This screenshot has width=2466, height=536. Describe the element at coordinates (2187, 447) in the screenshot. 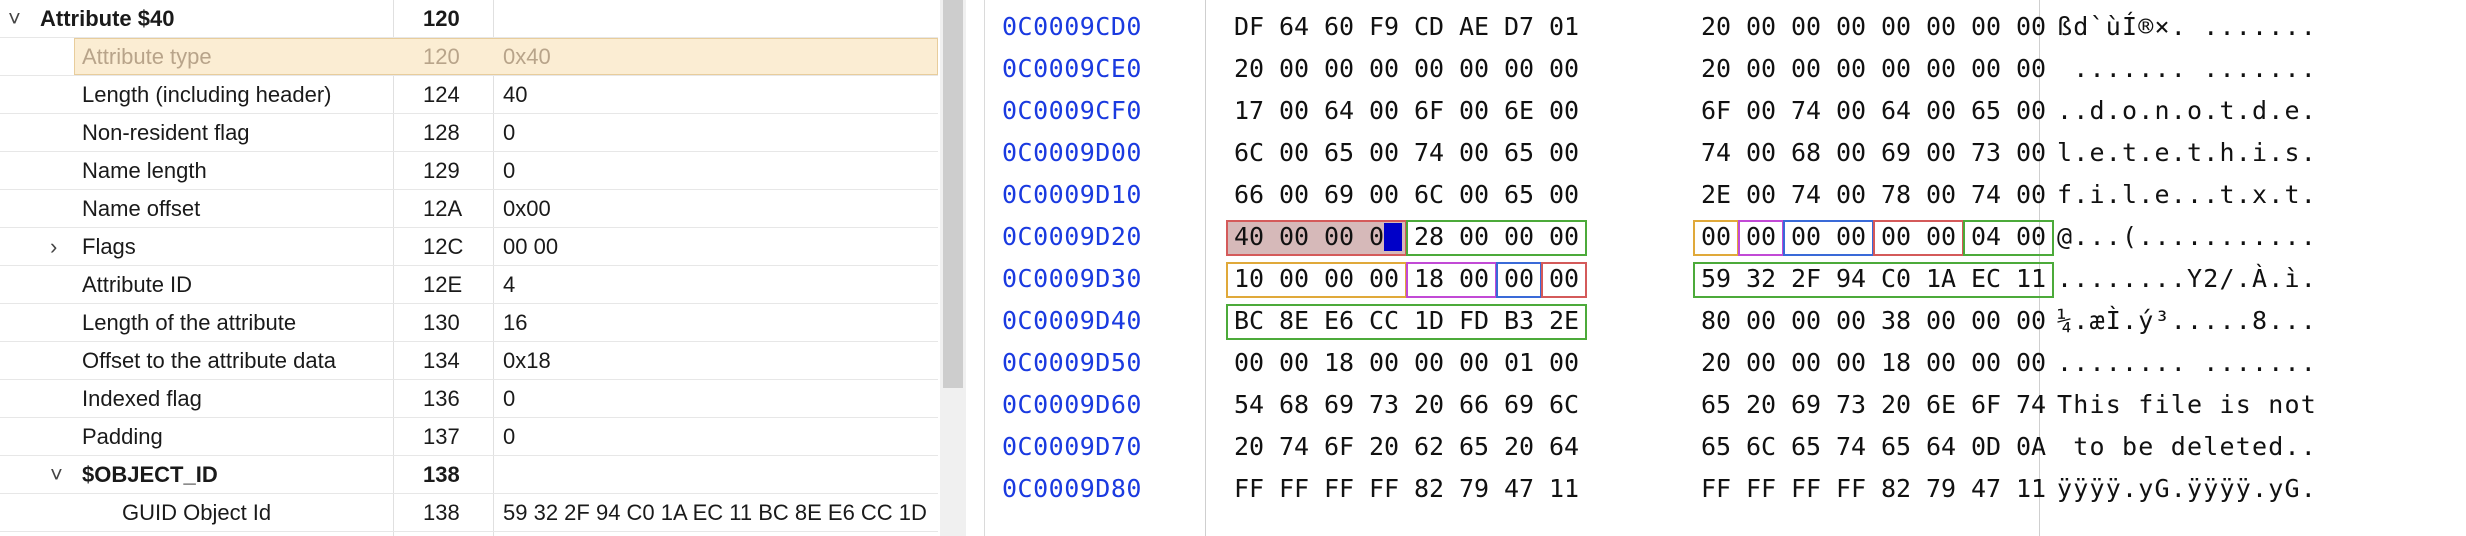

I see `ascii-text: to be deleted..` at that location.